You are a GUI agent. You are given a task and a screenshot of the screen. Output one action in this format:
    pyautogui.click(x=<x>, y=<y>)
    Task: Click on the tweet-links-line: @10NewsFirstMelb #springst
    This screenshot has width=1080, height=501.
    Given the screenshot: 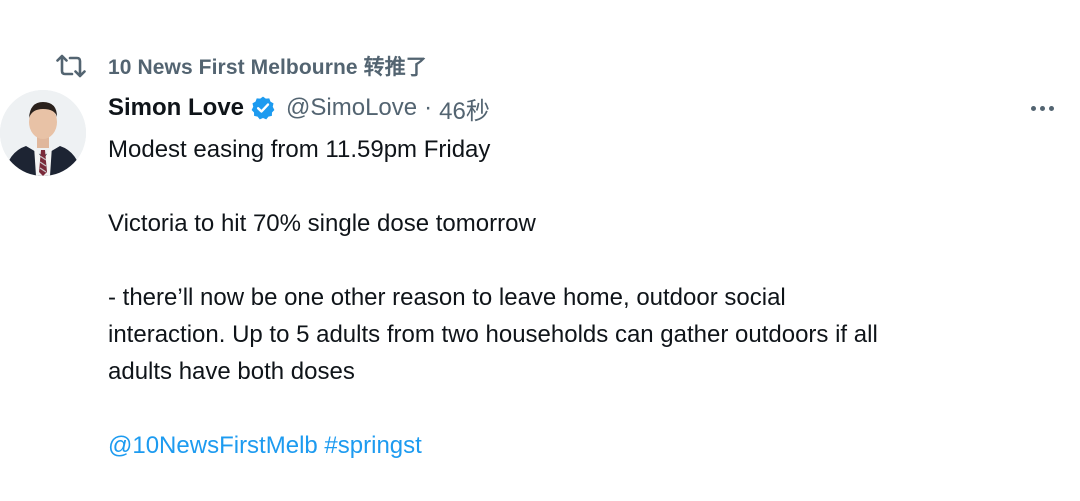 What is the action you would take?
    pyautogui.click(x=583, y=445)
    